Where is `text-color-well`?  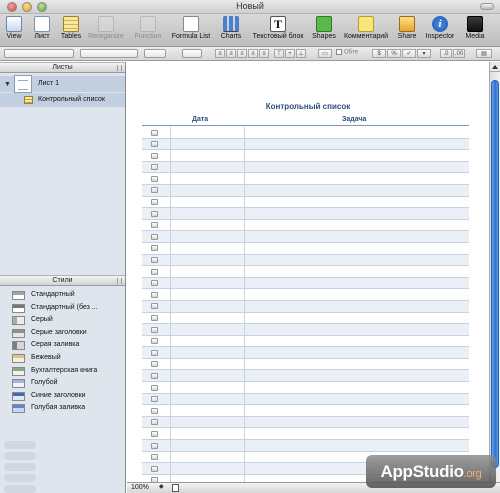
text-color-well is located at coordinates (192, 53).